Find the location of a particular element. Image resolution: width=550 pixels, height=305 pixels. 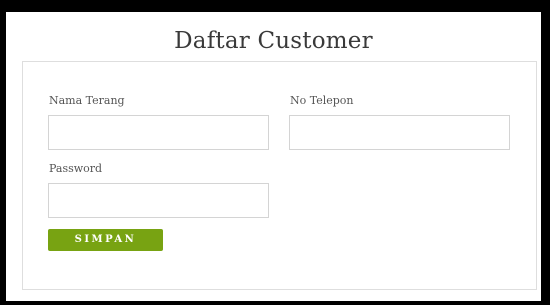

password-label: Password is located at coordinates (76, 168).